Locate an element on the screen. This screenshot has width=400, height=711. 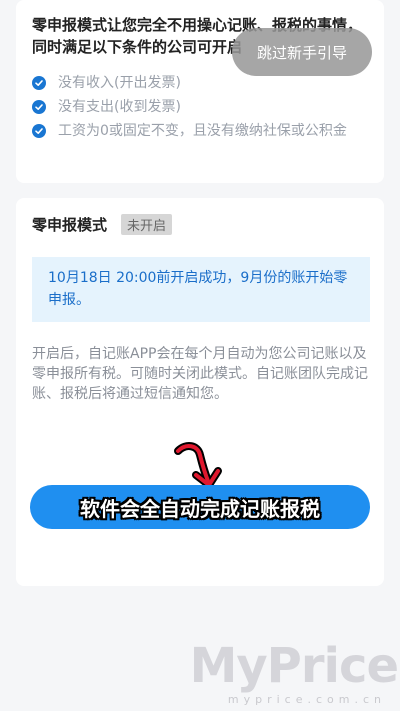
condition-text: 没有收入(开出发票) is located at coordinates (119, 83).